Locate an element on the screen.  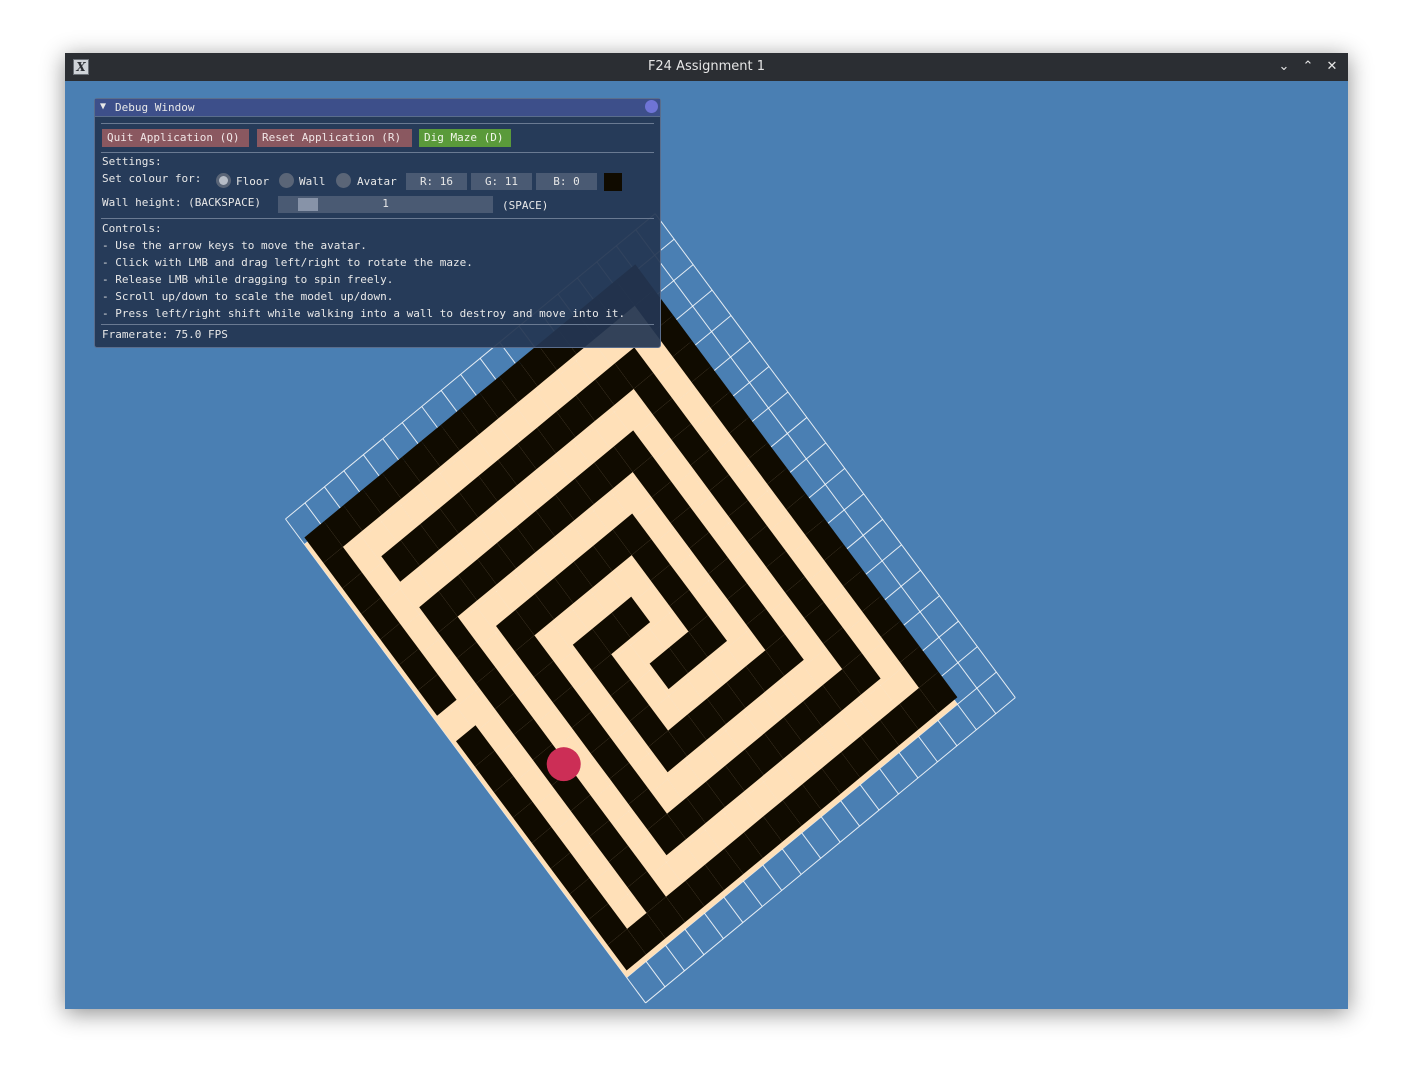
radio-floor is located at coordinates (223, 180).